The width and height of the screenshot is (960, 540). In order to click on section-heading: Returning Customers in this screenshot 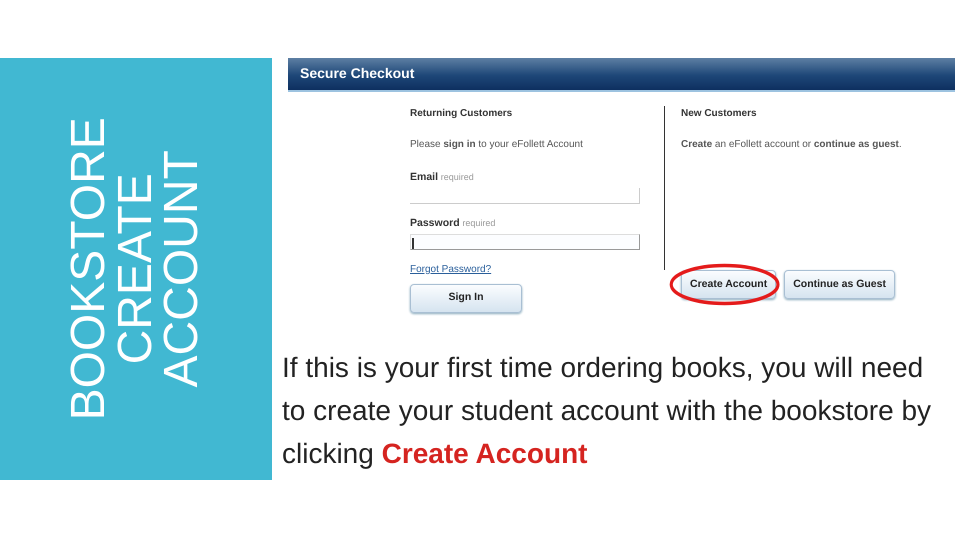, I will do `click(462, 114)`.